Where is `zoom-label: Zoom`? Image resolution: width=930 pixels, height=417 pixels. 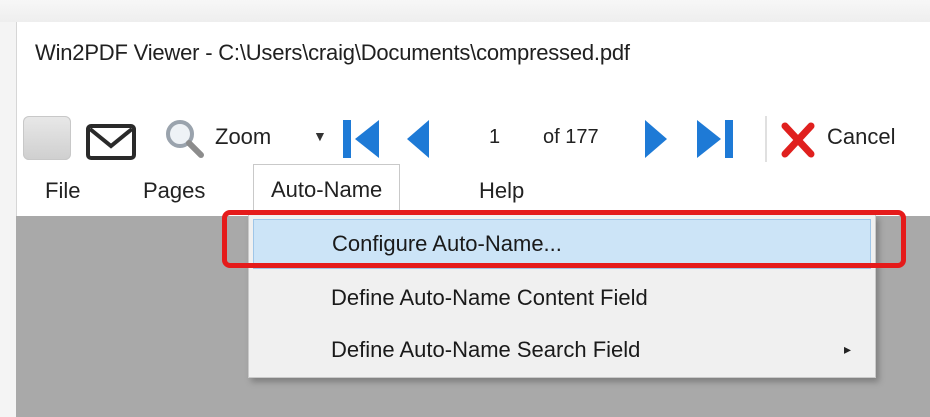
zoom-label: Zoom is located at coordinates (243, 137).